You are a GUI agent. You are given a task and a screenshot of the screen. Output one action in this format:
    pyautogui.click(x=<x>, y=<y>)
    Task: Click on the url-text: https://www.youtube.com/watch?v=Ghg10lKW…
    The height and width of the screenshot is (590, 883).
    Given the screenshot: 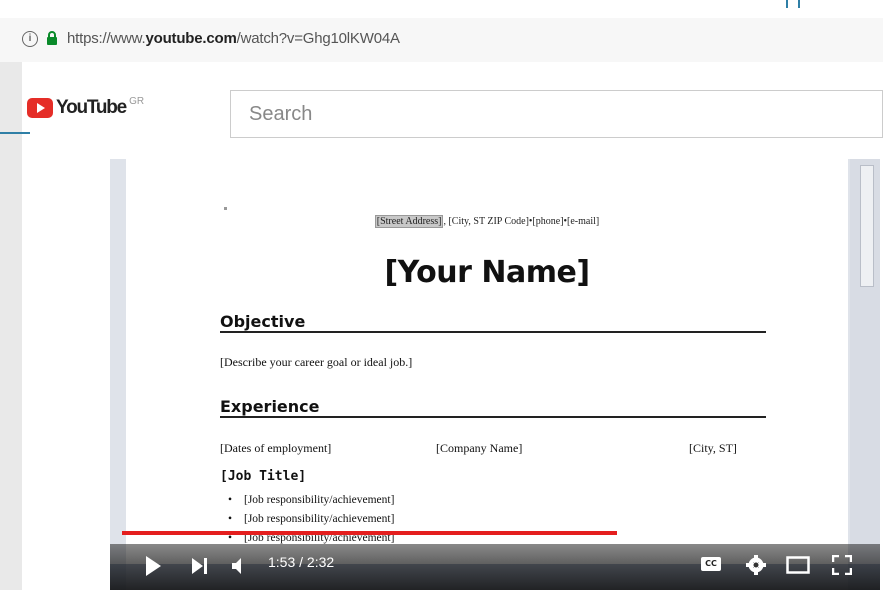 What is the action you would take?
    pyautogui.click(x=233, y=38)
    